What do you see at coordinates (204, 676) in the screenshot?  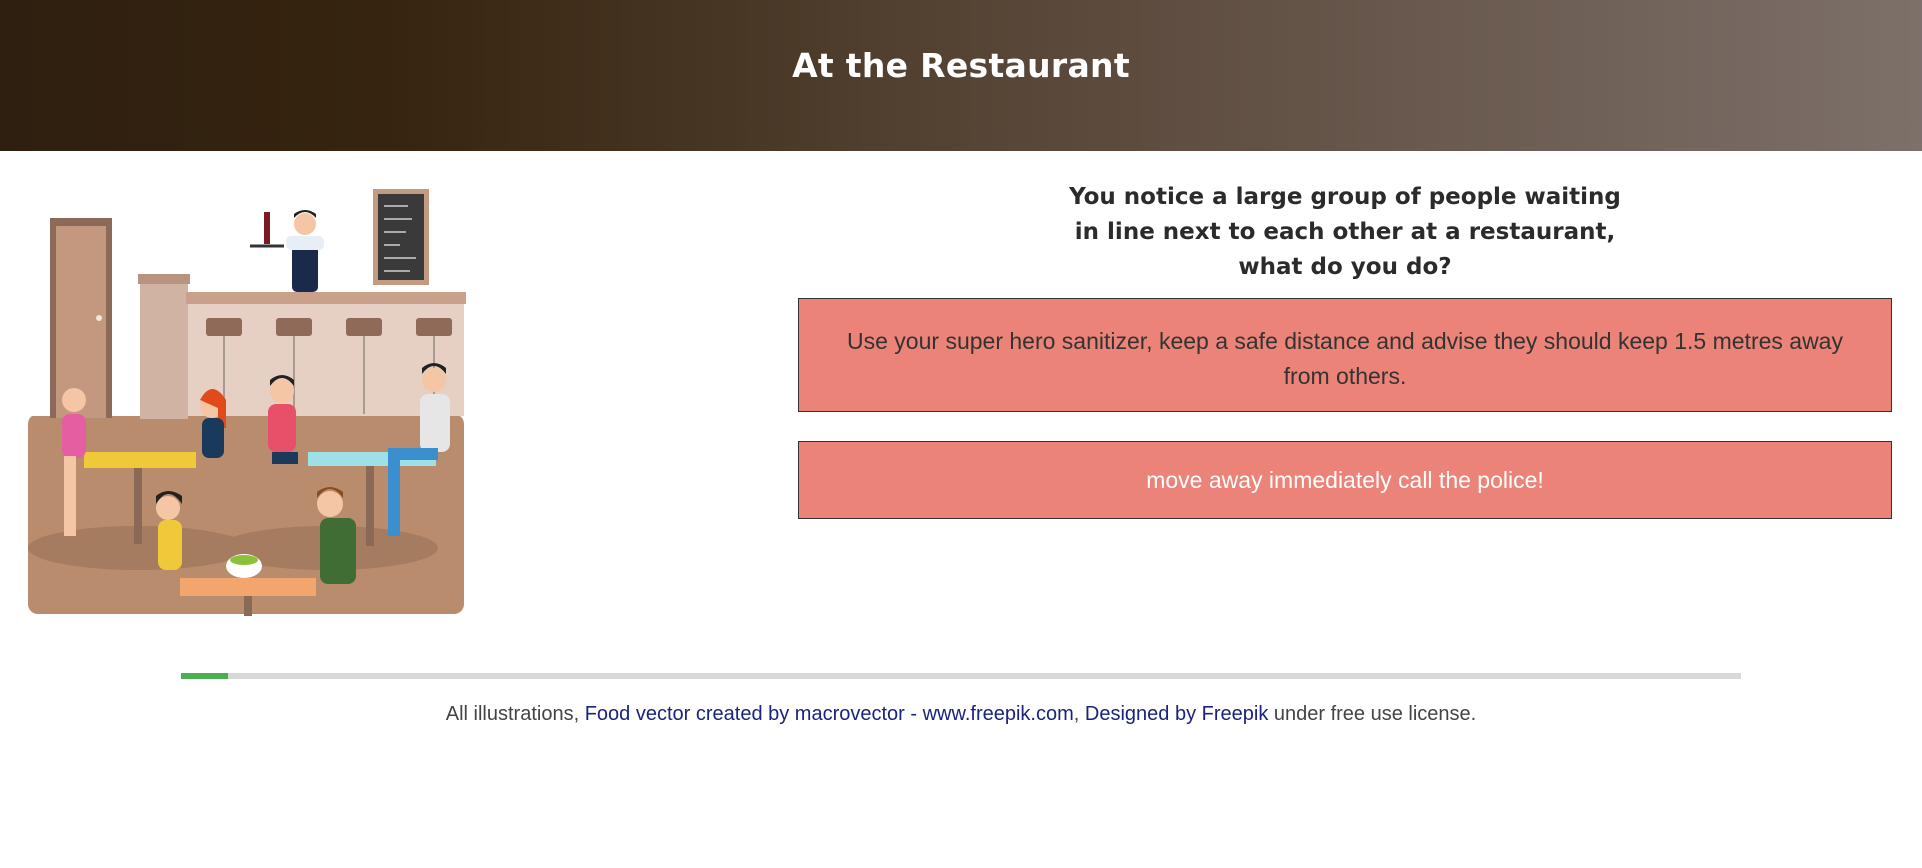 I see `progress-bar-fill` at bounding box center [204, 676].